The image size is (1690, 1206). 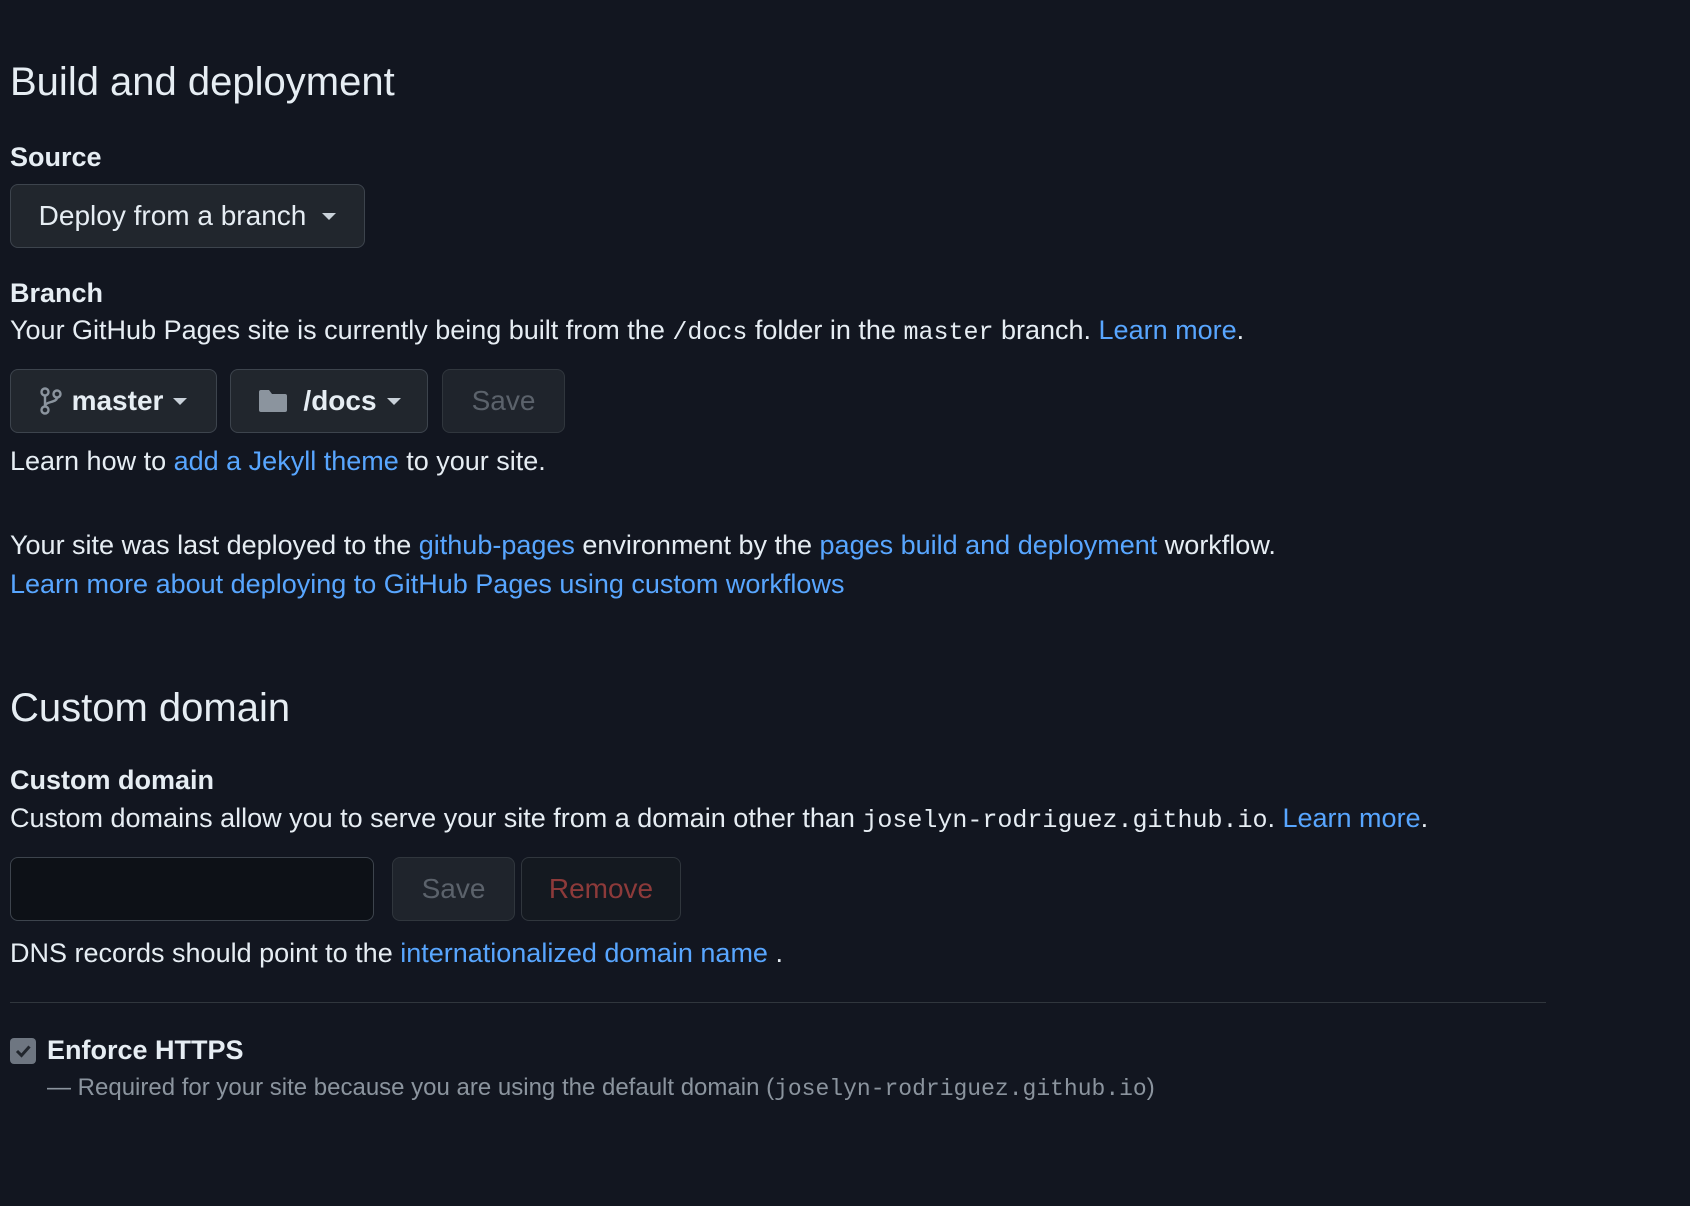 What do you see at coordinates (172, 215) in the screenshot?
I see `source-dropdown-label: Deploy from a branch` at bounding box center [172, 215].